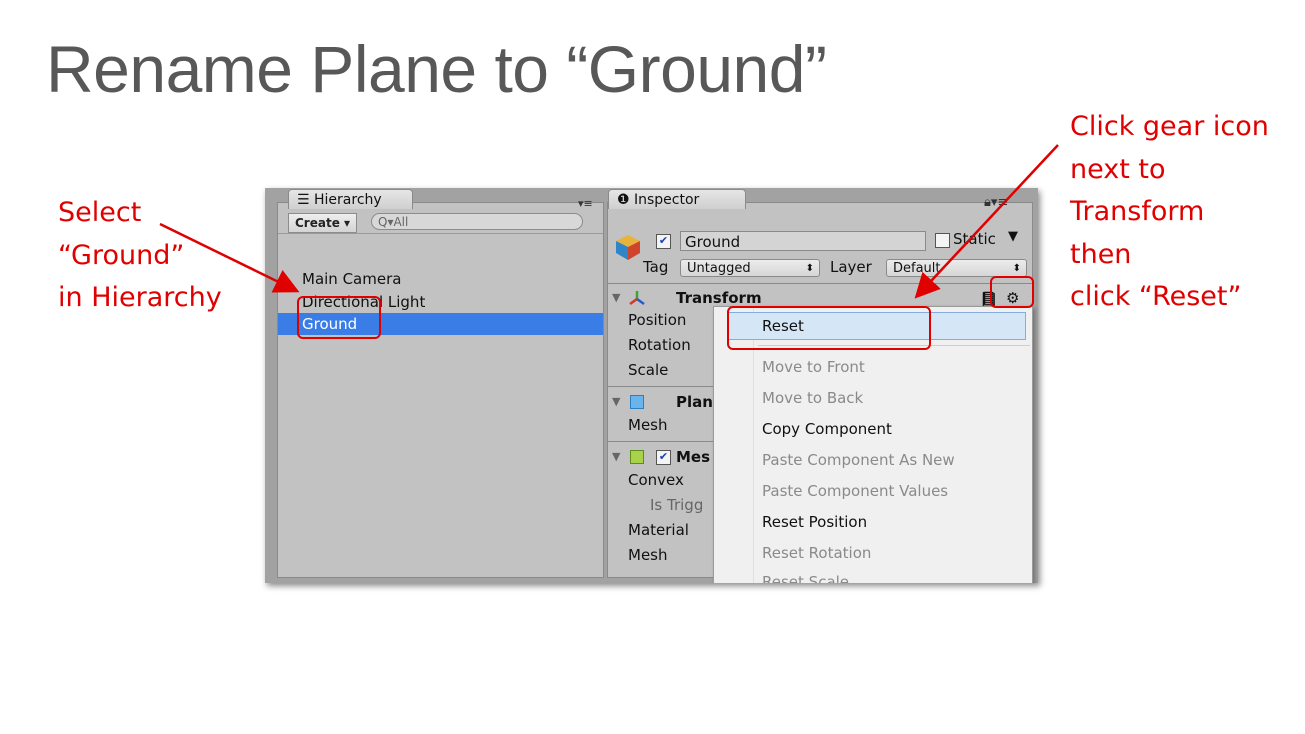 This screenshot has height=734, width=1305. I want to click on arrow-to-gear, so click(986, 221).